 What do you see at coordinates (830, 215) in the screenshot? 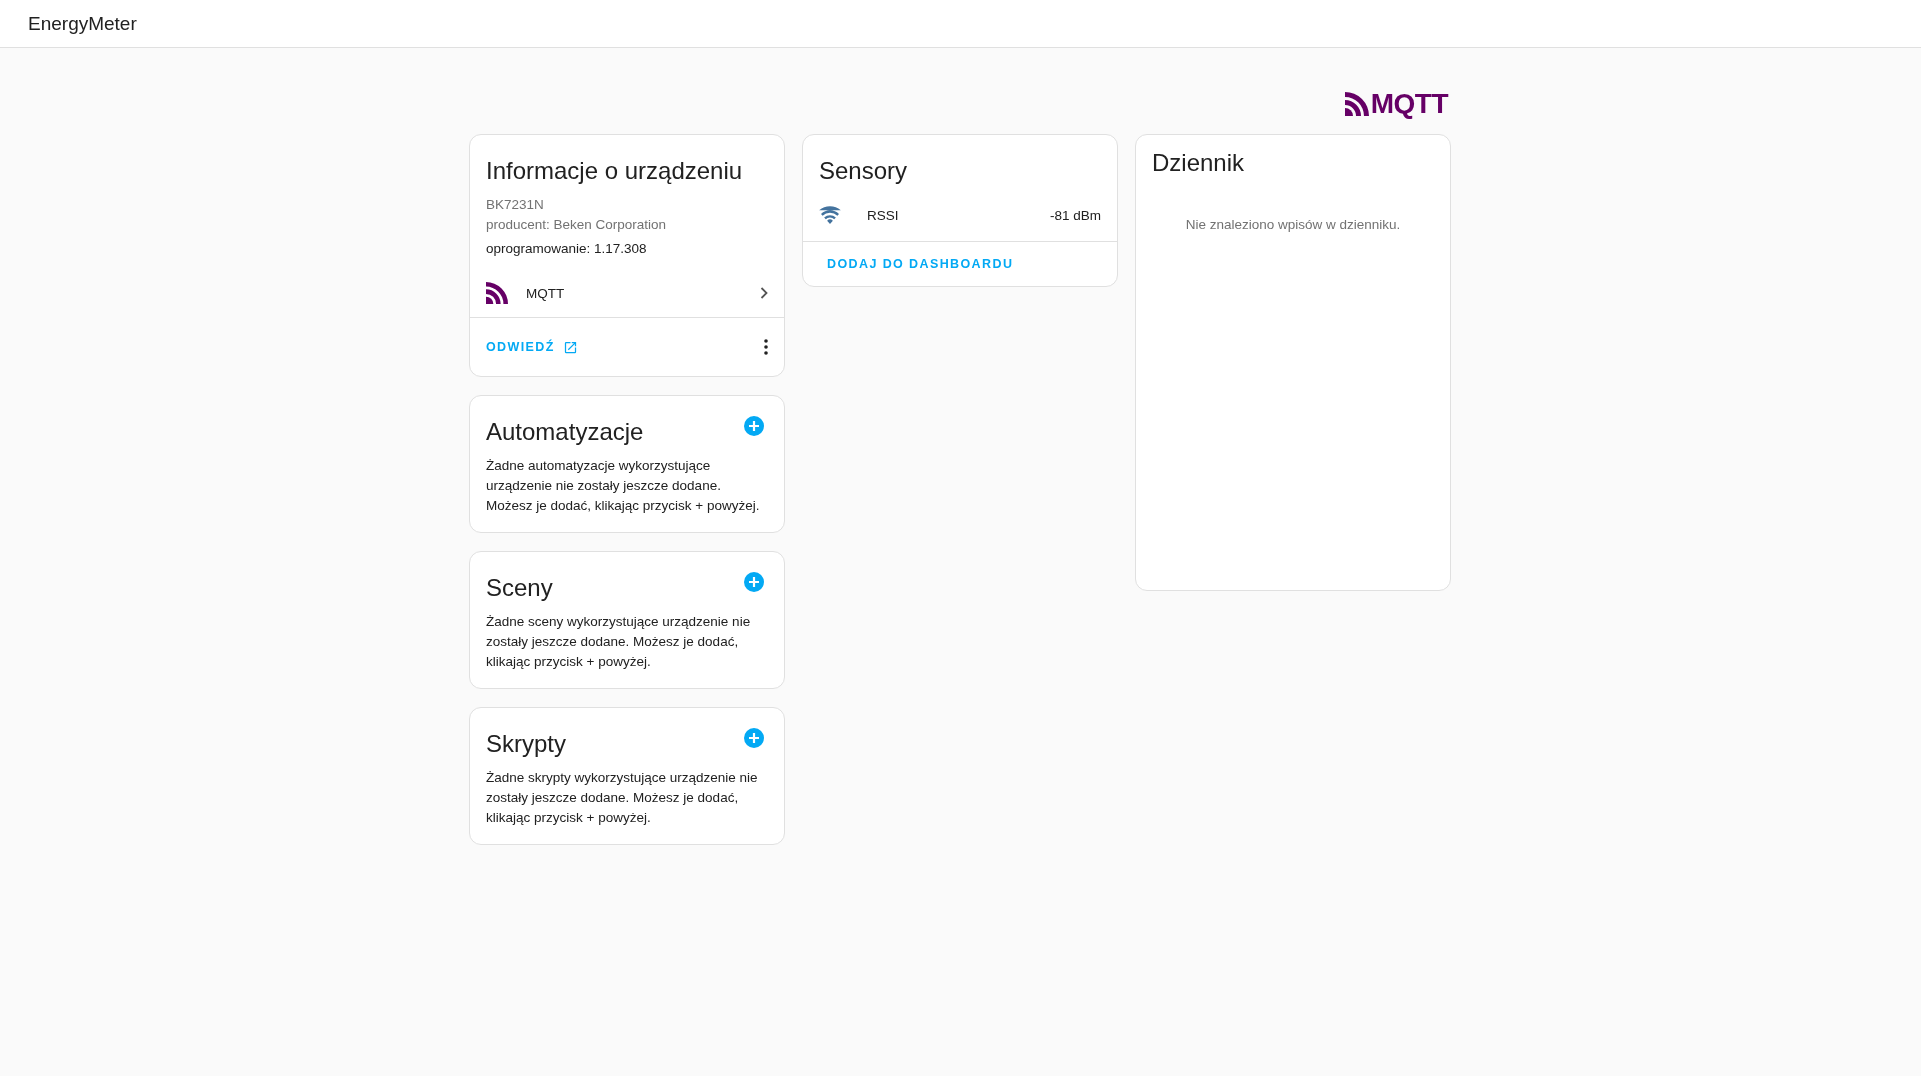
I see `wifi-icon` at bounding box center [830, 215].